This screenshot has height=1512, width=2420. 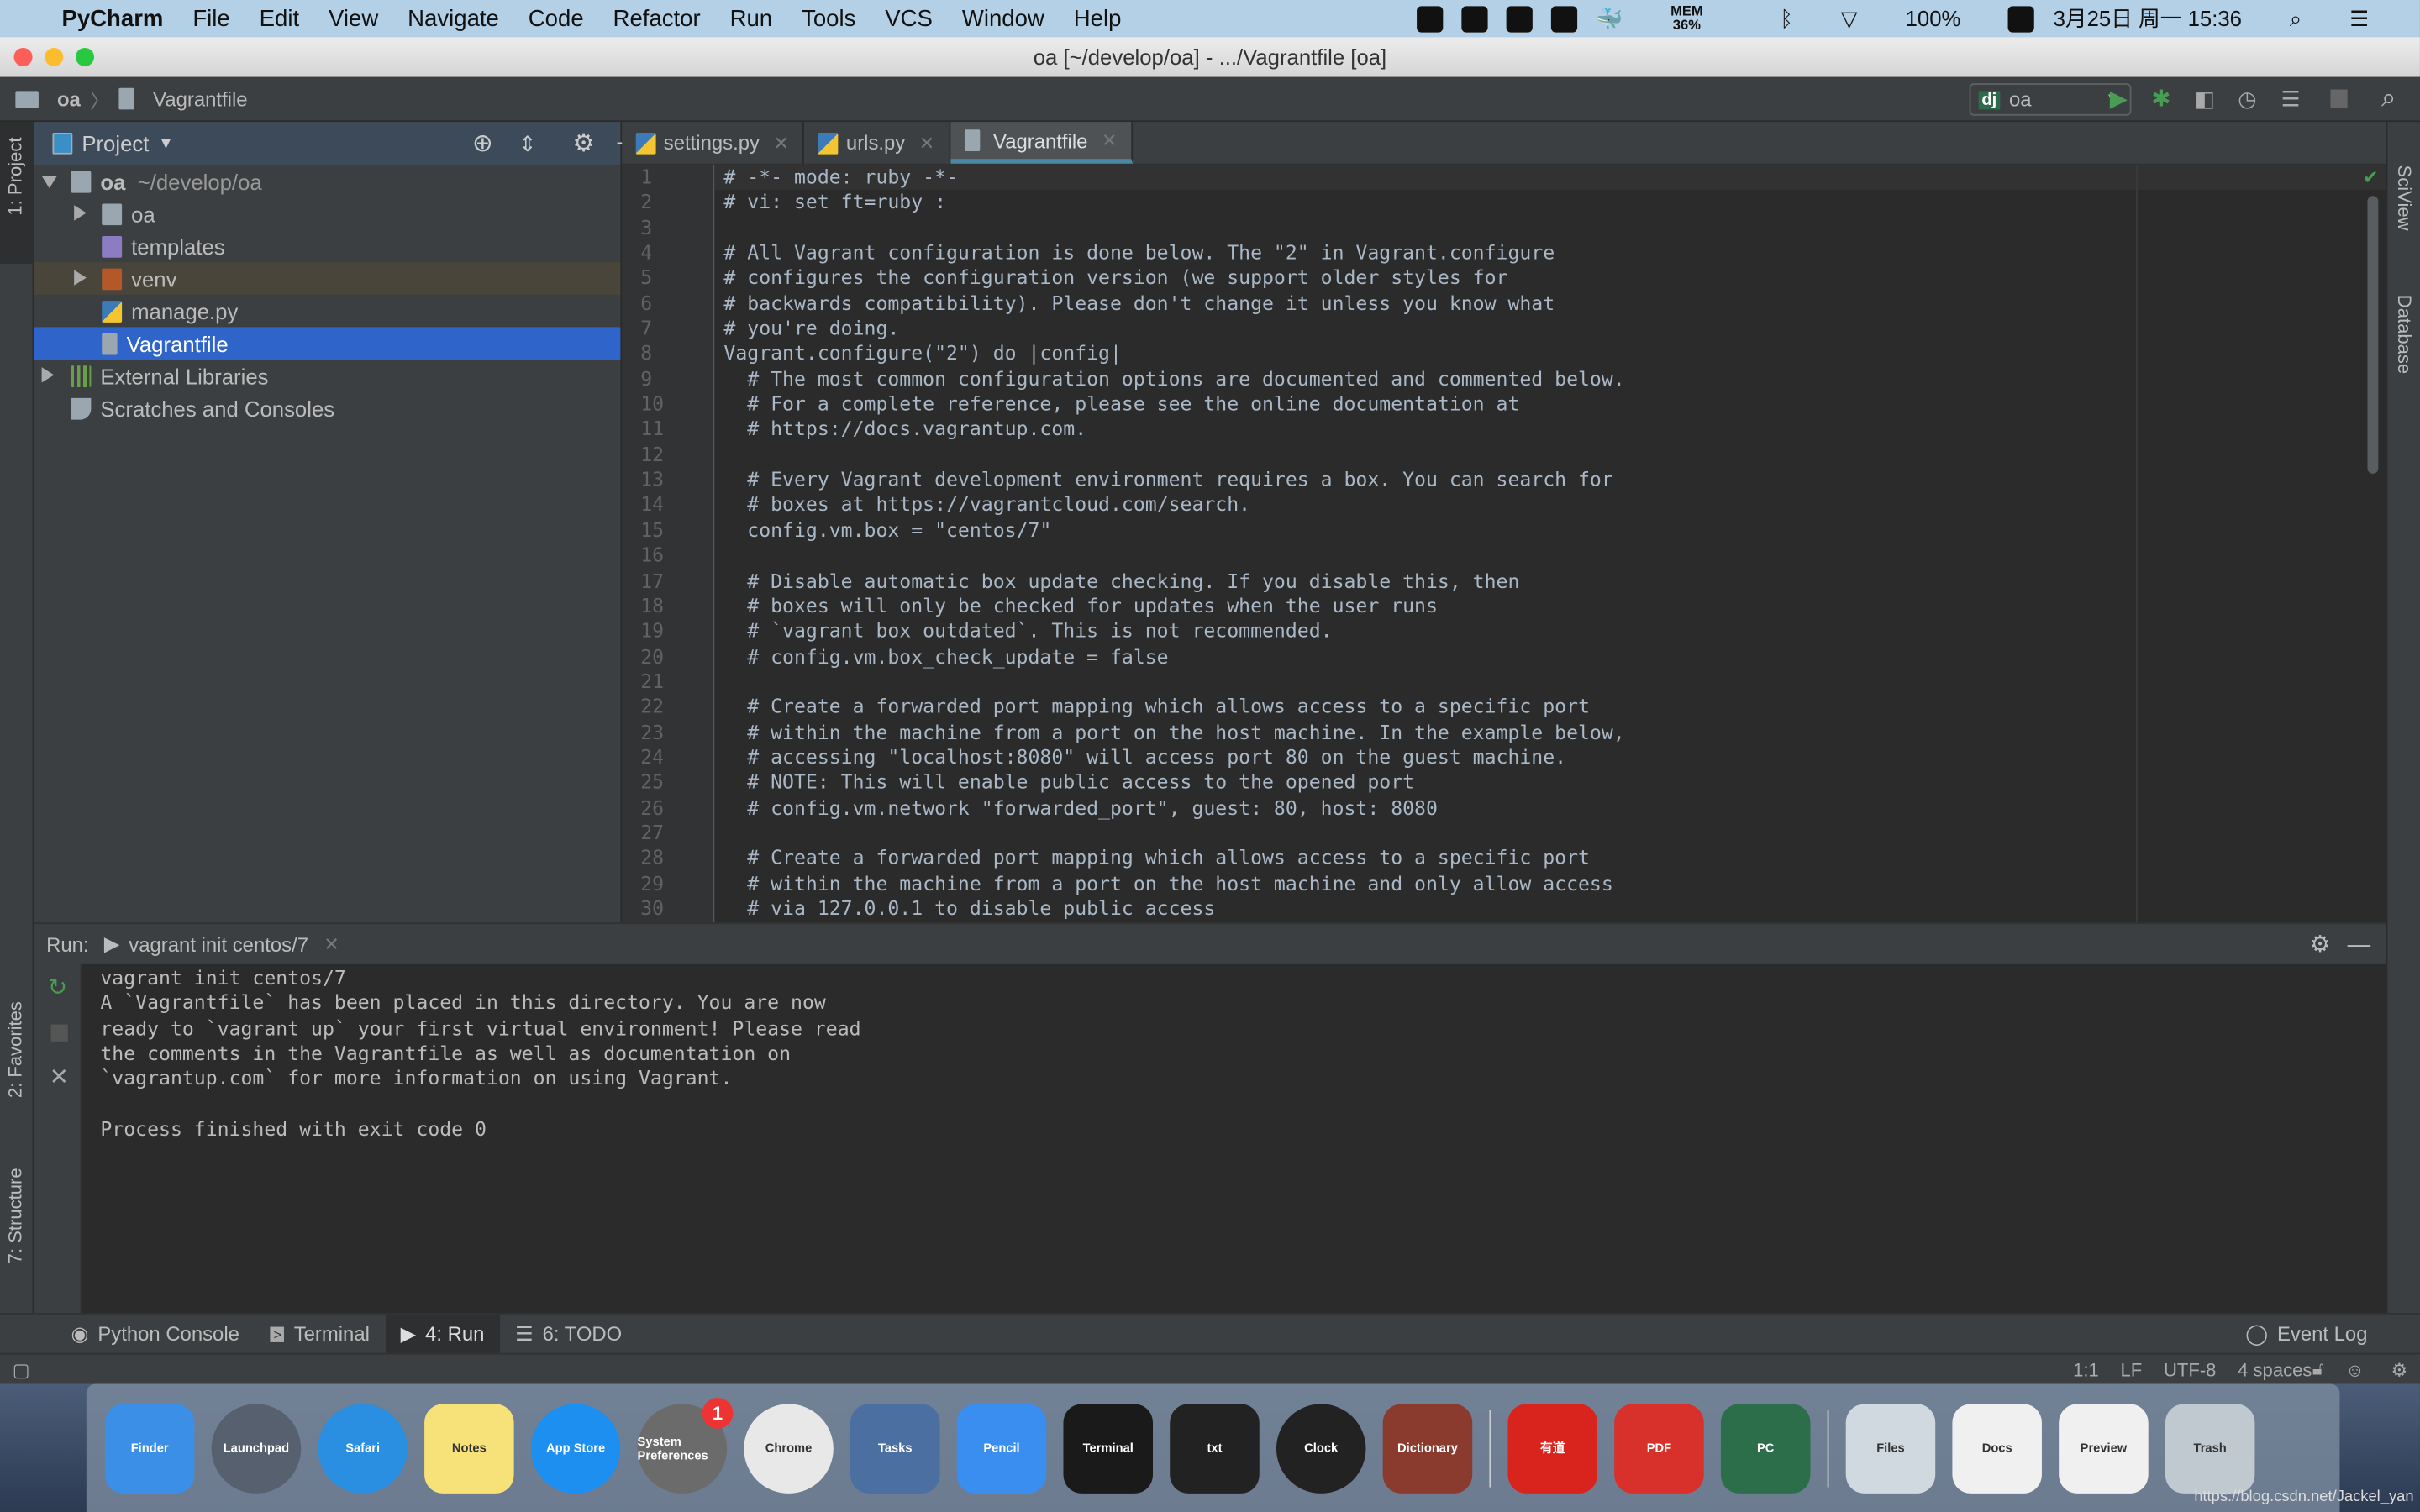 What do you see at coordinates (2296, 18) in the screenshot?
I see `spotlight-icon: ⌕` at bounding box center [2296, 18].